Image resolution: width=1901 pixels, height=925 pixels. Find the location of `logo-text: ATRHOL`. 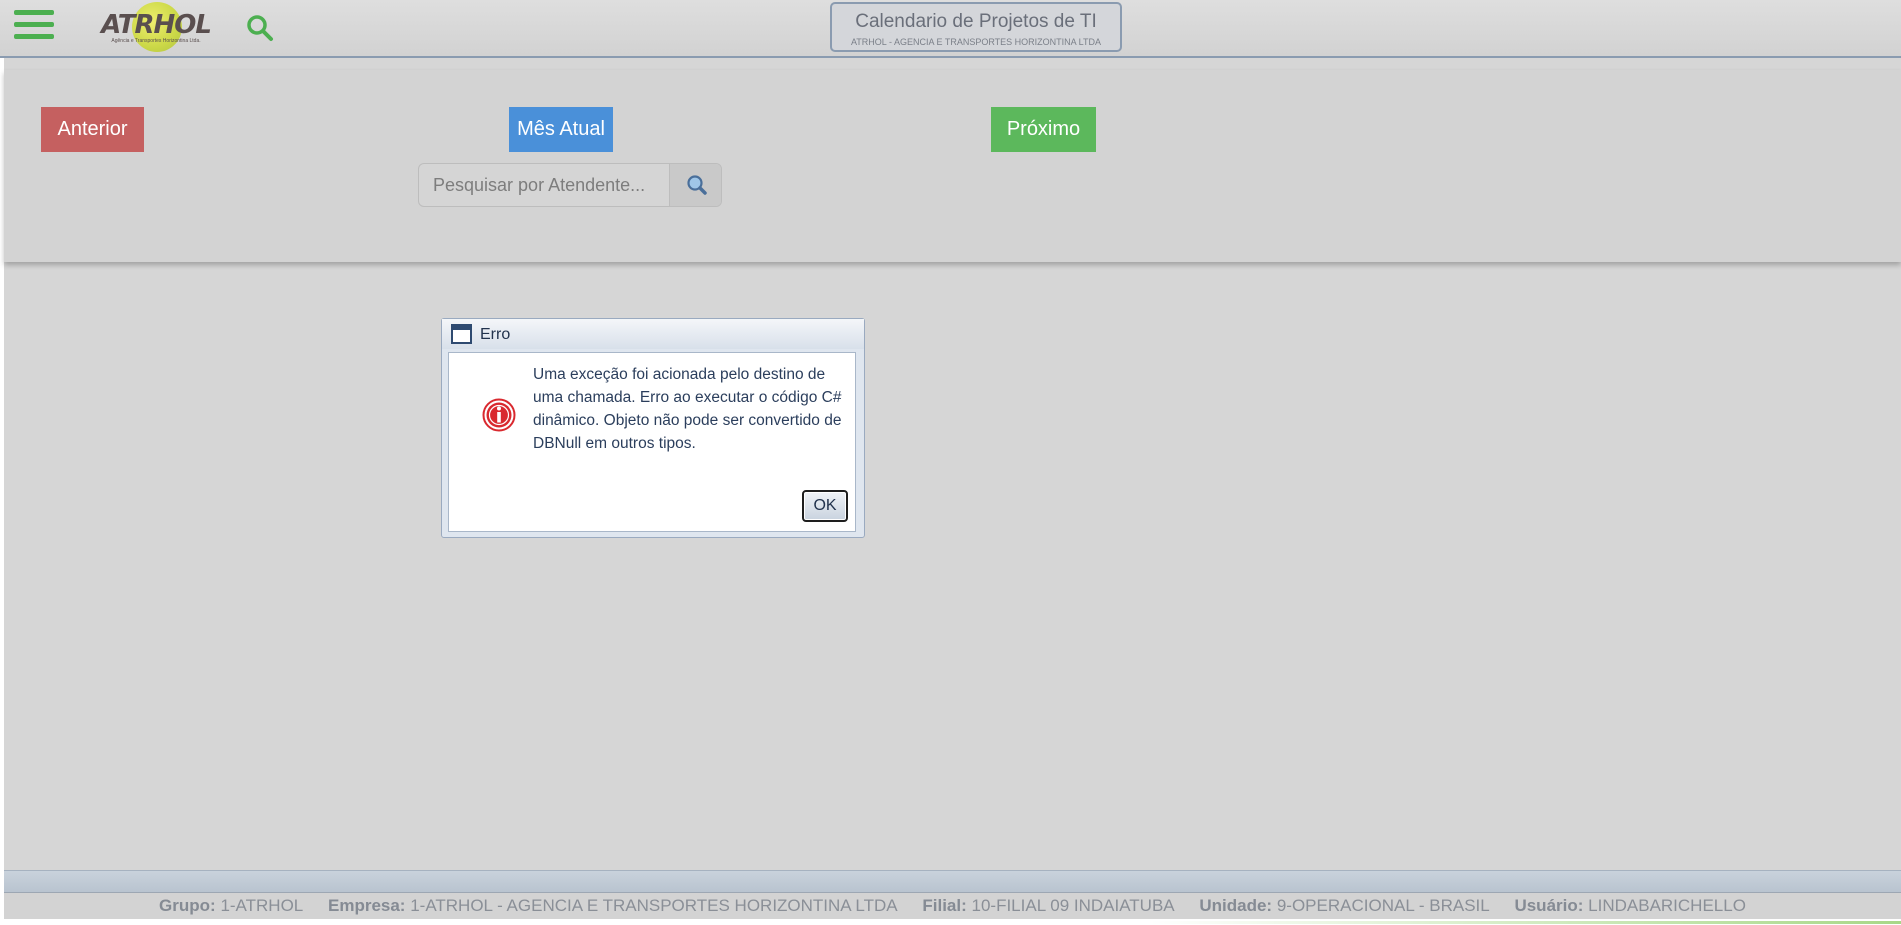

logo-text: ATRHOL is located at coordinates (156, 25).